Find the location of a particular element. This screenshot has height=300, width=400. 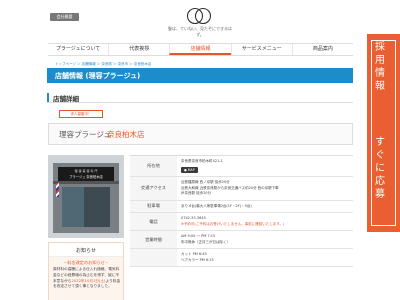

map-button-label: MAP is located at coordinates (191, 169).